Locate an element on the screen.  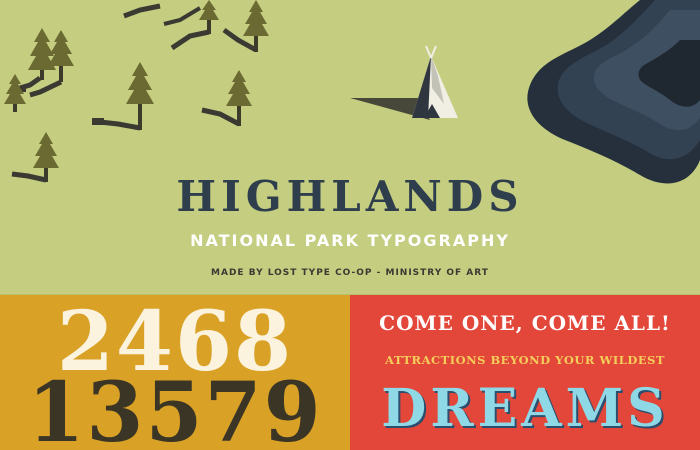
tree-shadow is located at coordinates (162, 14).